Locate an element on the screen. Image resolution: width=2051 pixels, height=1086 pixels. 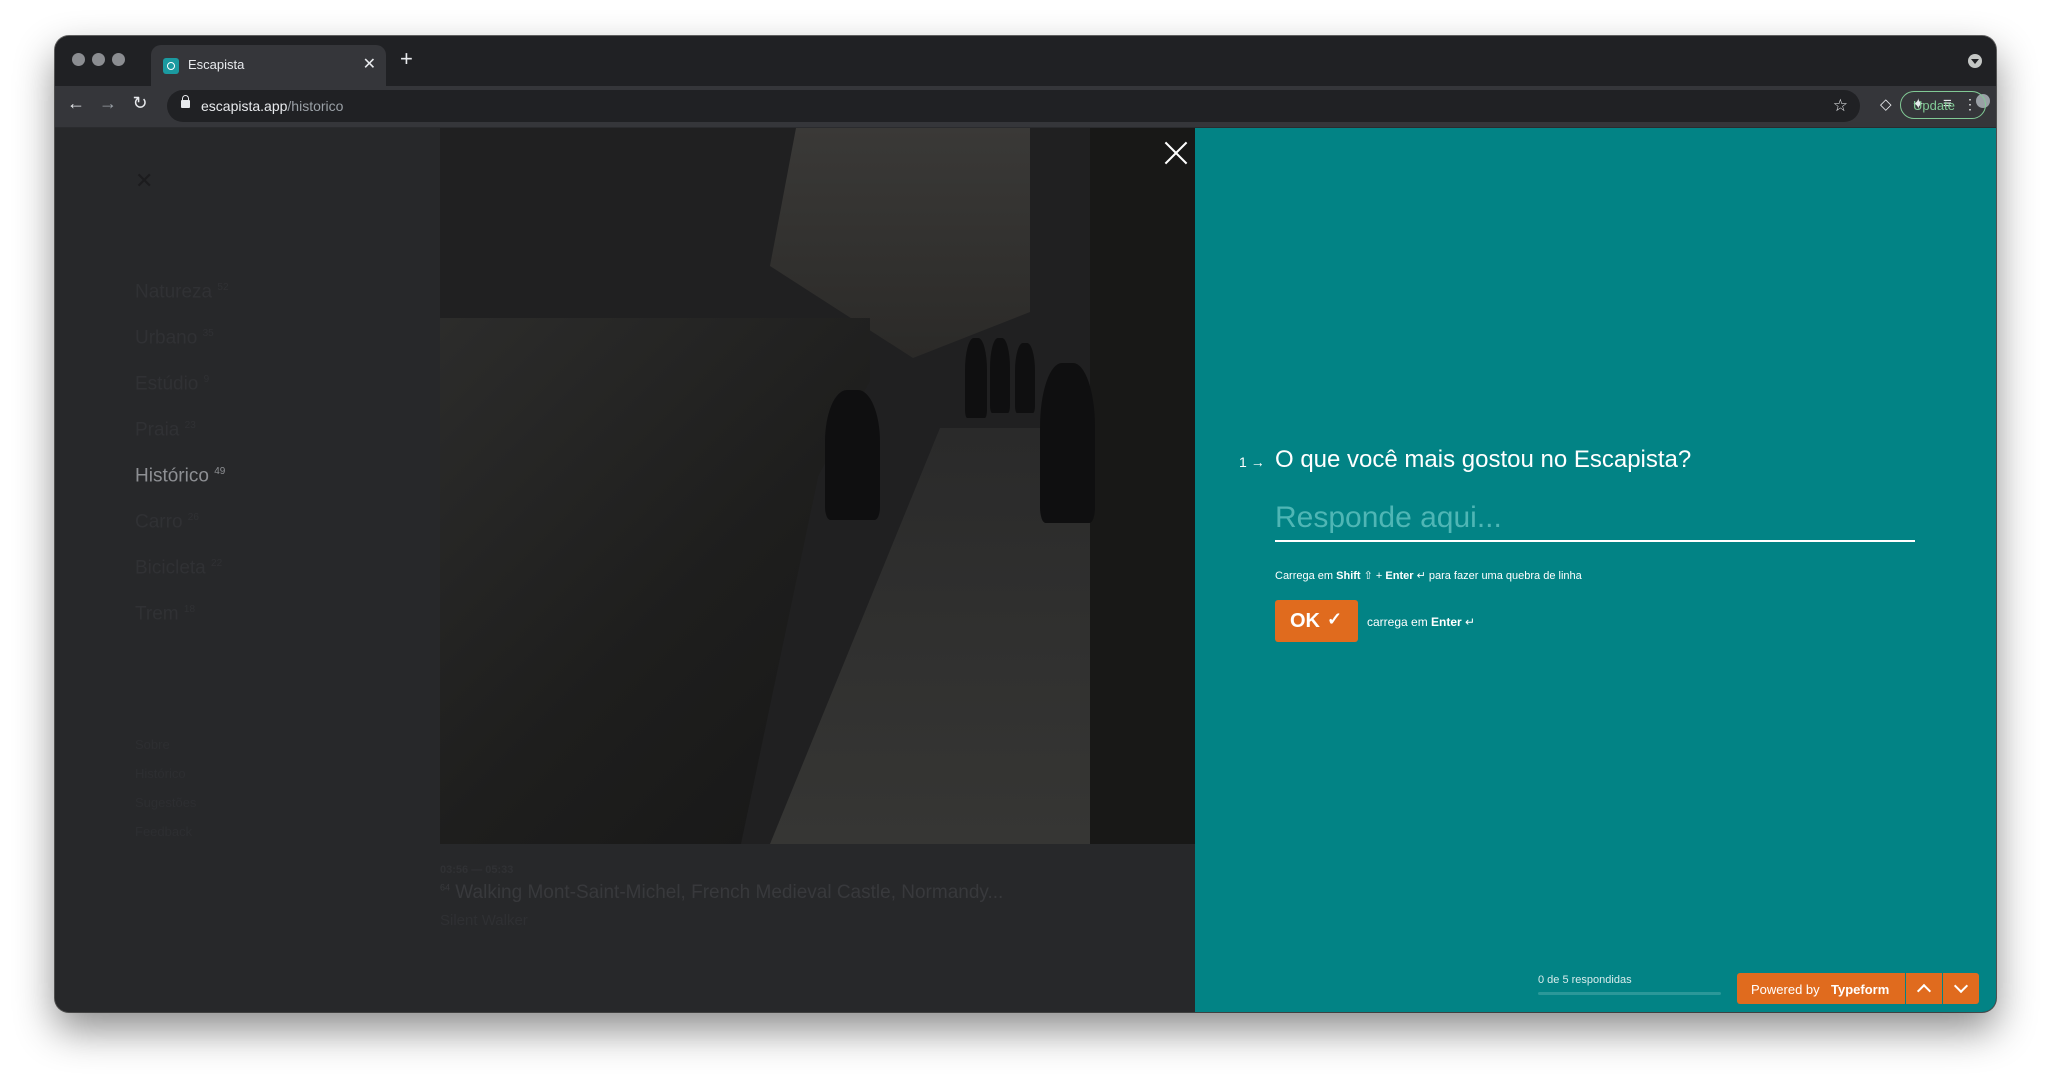
browser-menu-icon: ⋮ is located at coordinates (1970, 104).